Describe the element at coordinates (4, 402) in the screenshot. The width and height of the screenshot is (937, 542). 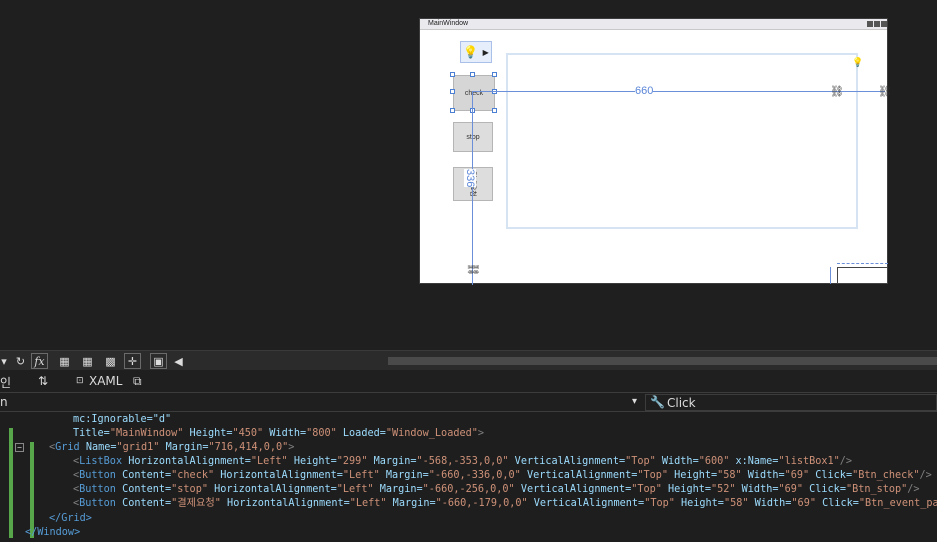
I see `element-selector: n` at that location.